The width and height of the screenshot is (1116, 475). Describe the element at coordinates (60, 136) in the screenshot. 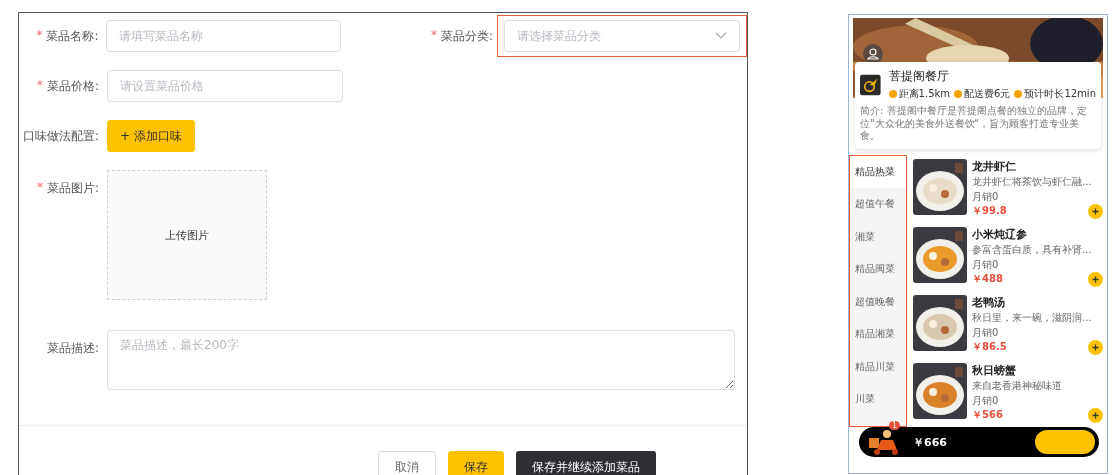

I see `field-label: 口味做法配置:` at that location.